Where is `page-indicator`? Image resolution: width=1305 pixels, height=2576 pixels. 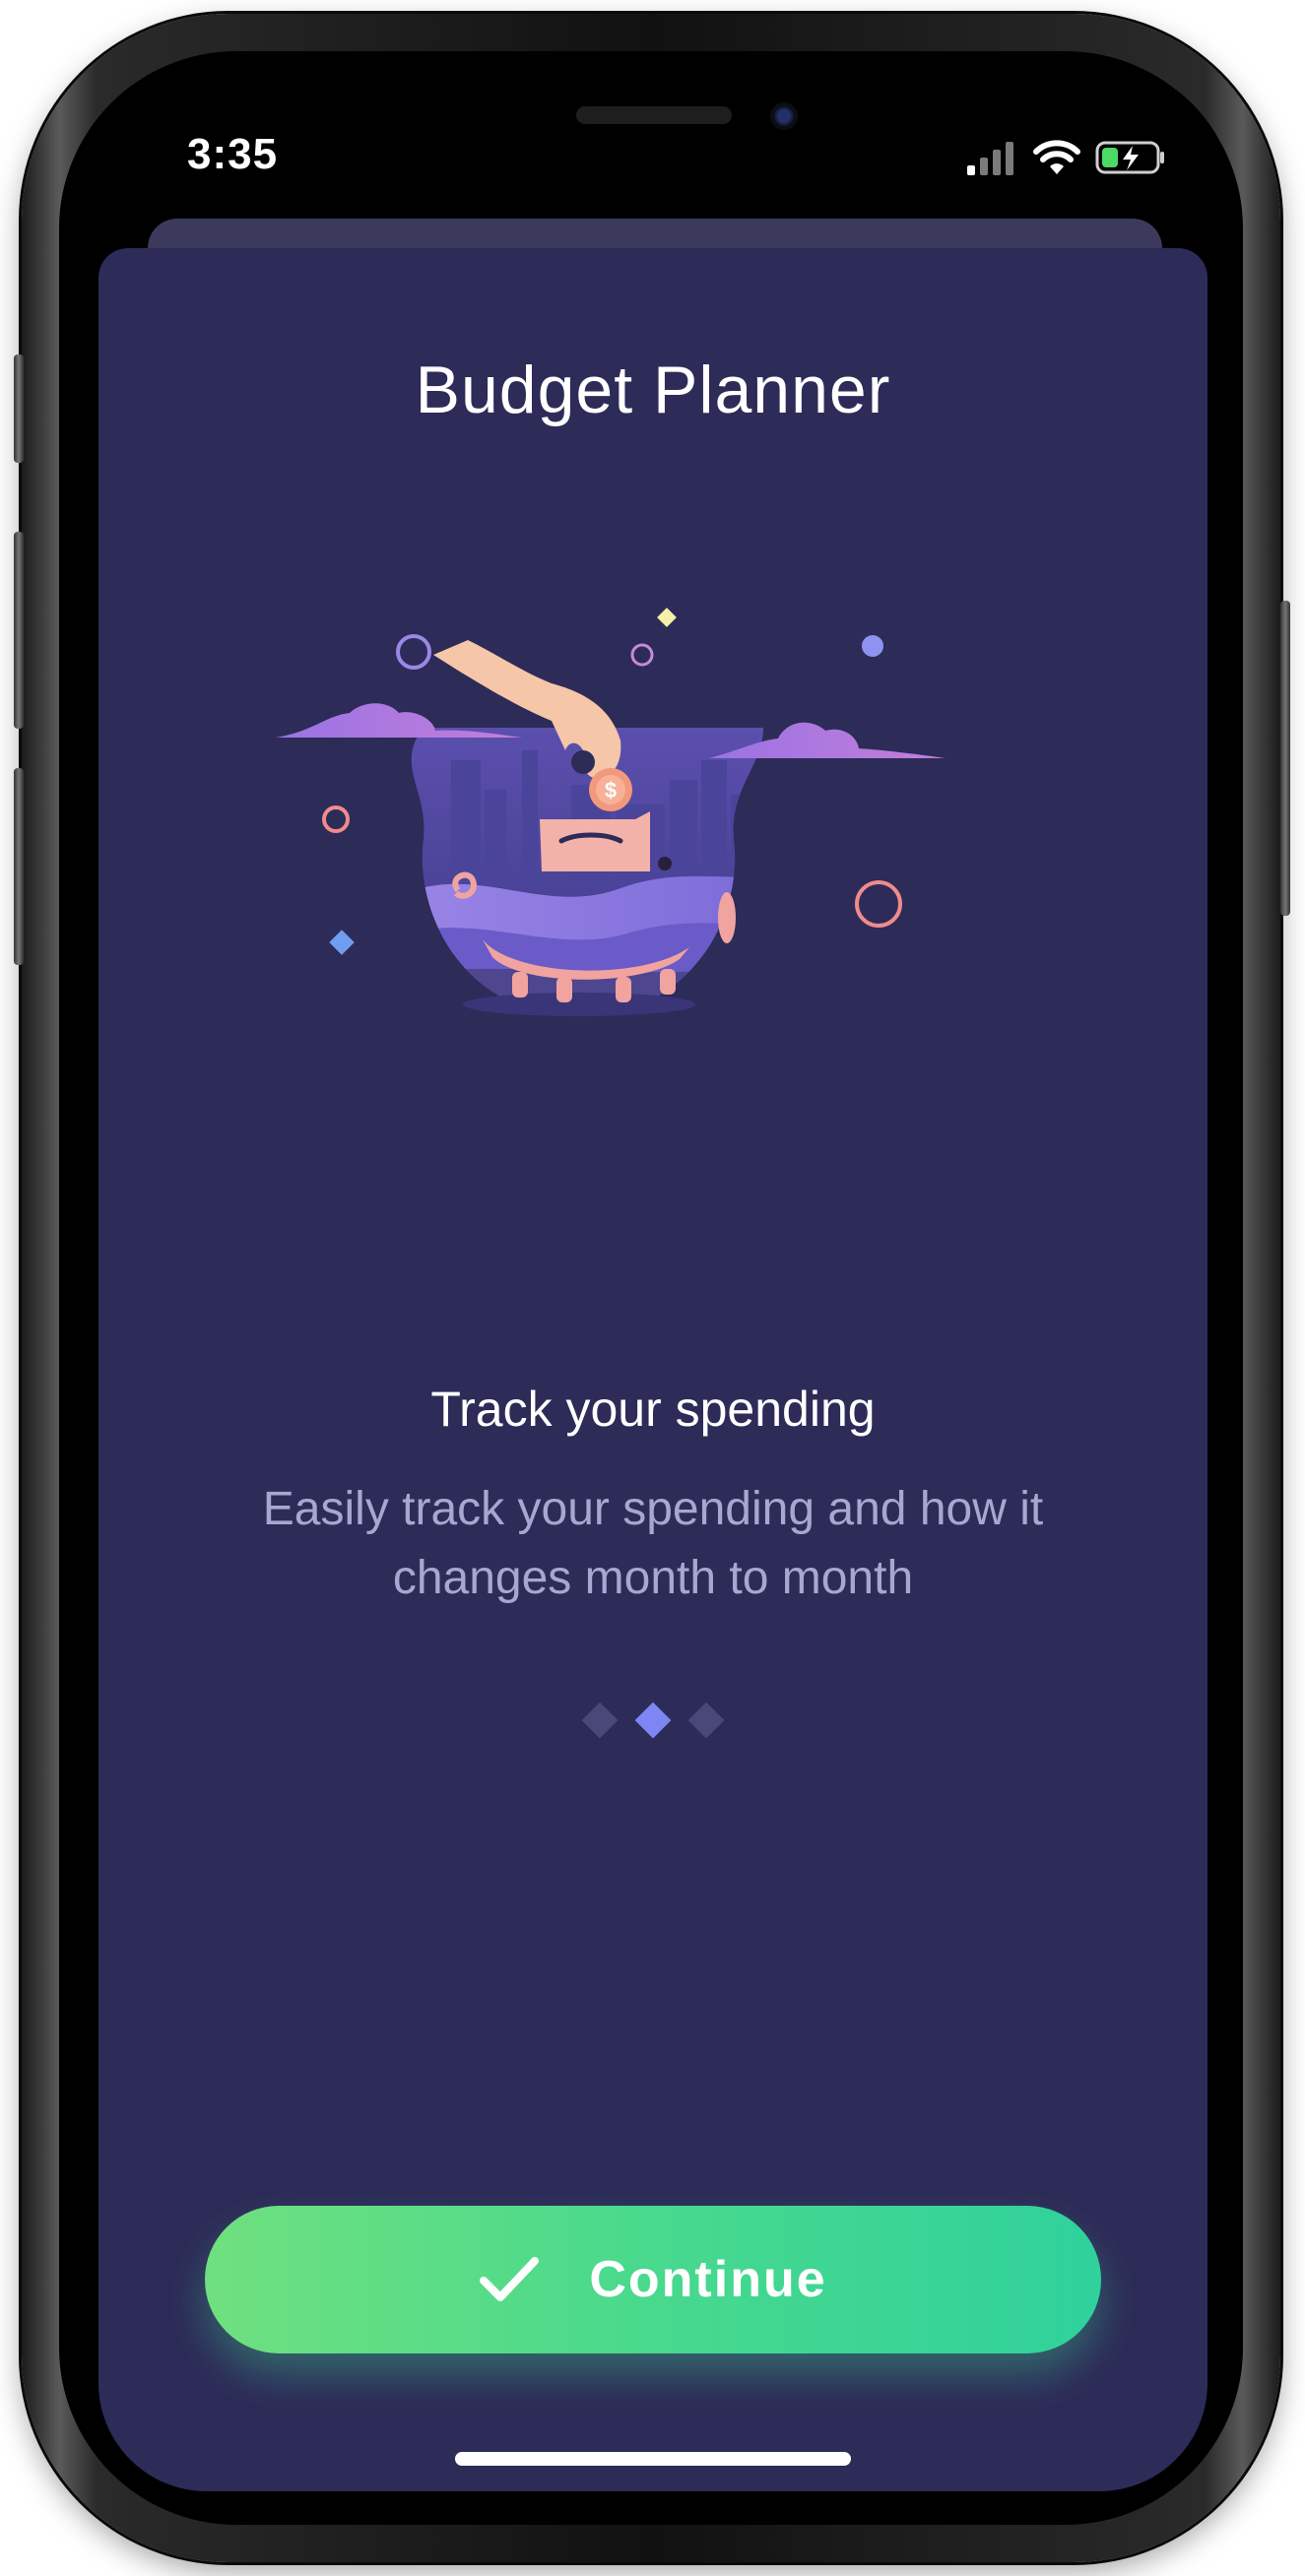
page-indicator is located at coordinates (652, 1720).